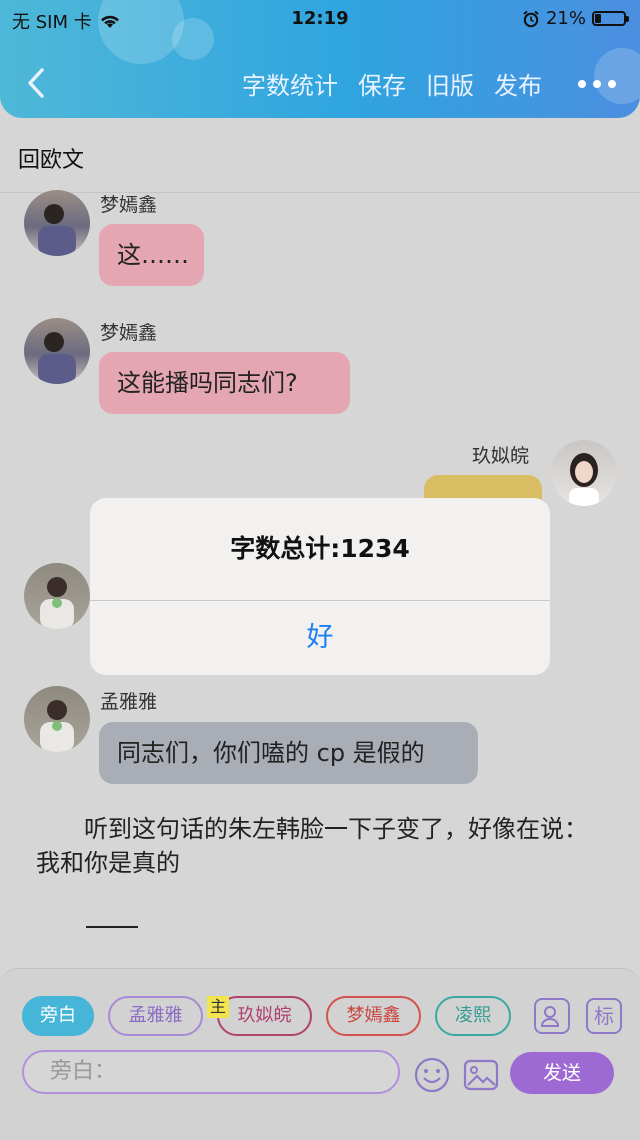 The width and height of the screenshot is (640, 1140). What do you see at coordinates (320, 638) in the screenshot?
I see `dialog-ok-button: 好` at bounding box center [320, 638].